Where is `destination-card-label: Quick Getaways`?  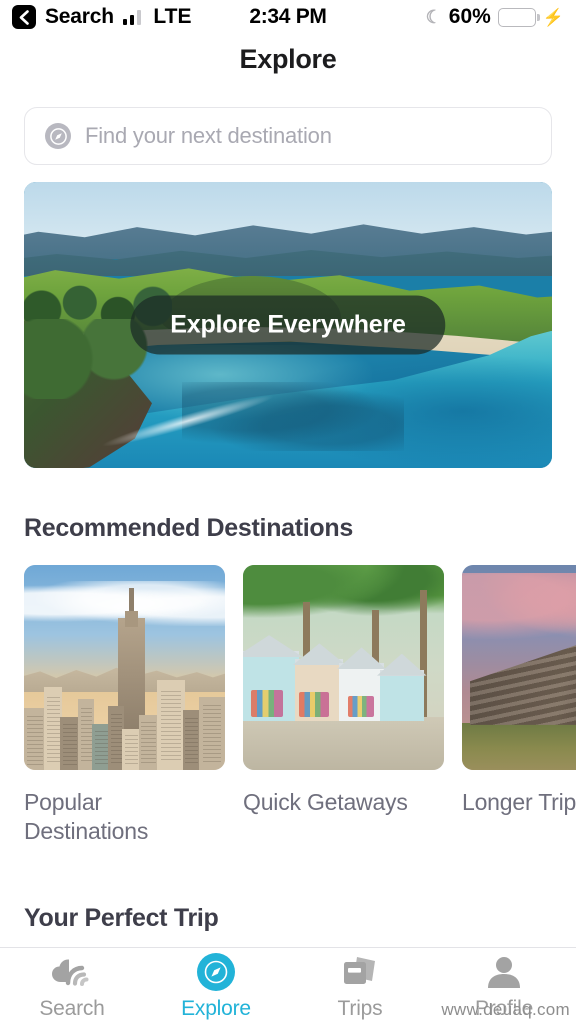 destination-card-label: Quick Getaways is located at coordinates (325, 802).